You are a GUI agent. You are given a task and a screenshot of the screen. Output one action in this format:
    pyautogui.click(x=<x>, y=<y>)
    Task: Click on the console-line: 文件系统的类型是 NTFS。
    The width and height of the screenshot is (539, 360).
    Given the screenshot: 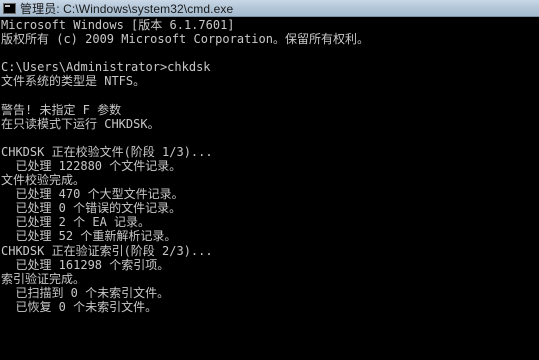 What is the action you would take?
    pyautogui.click(x=73, y=81)
    